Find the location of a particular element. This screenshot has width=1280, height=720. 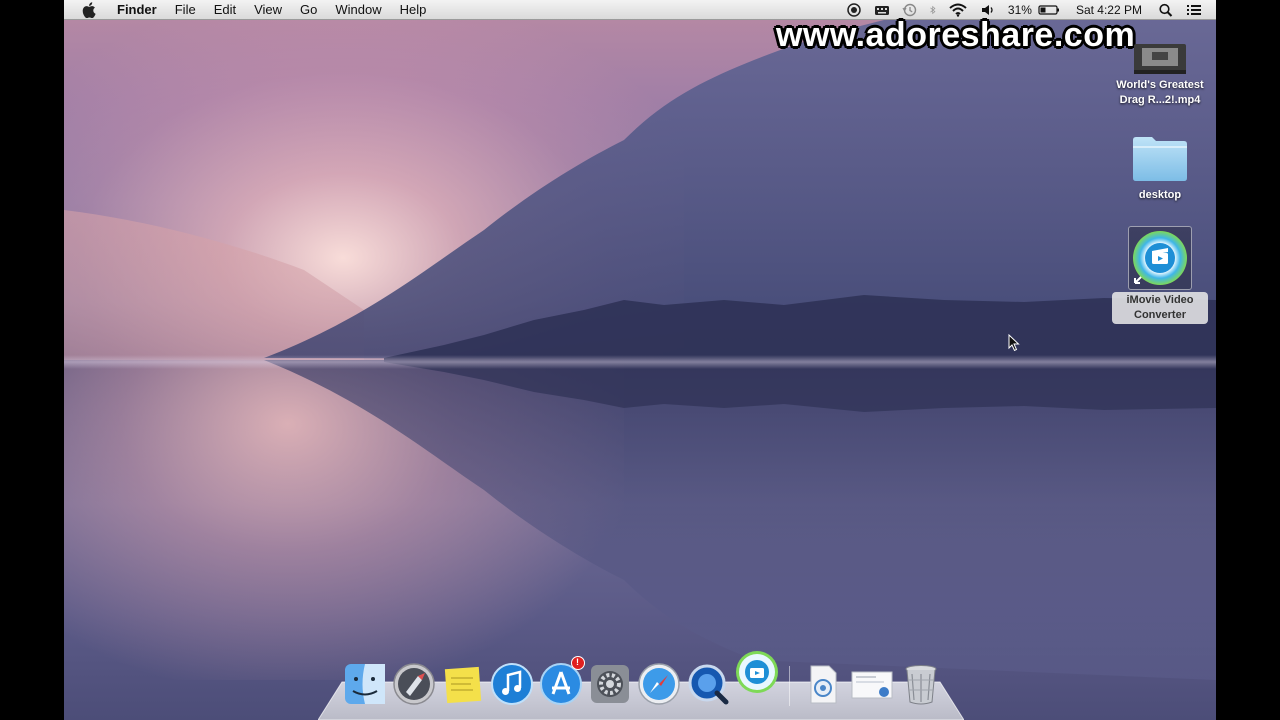

menu-file: File is located at coordinates (185, 10).